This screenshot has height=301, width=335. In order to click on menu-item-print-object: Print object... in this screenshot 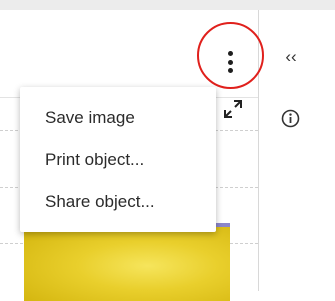, I will do `click(118, 160)`.